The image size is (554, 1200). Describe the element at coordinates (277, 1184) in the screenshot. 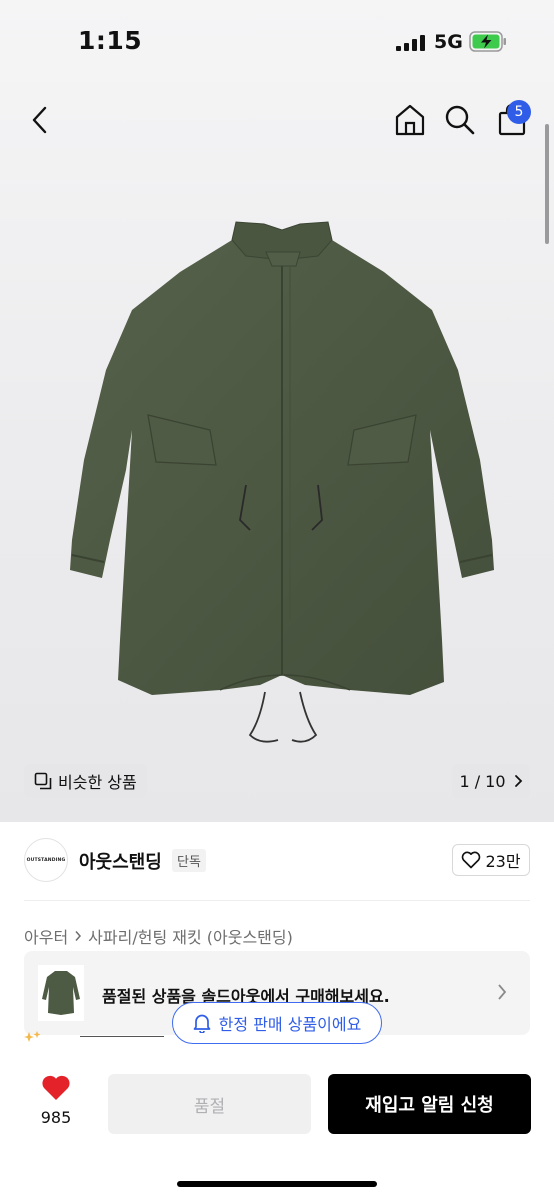

I see `home-indicator` at that location.